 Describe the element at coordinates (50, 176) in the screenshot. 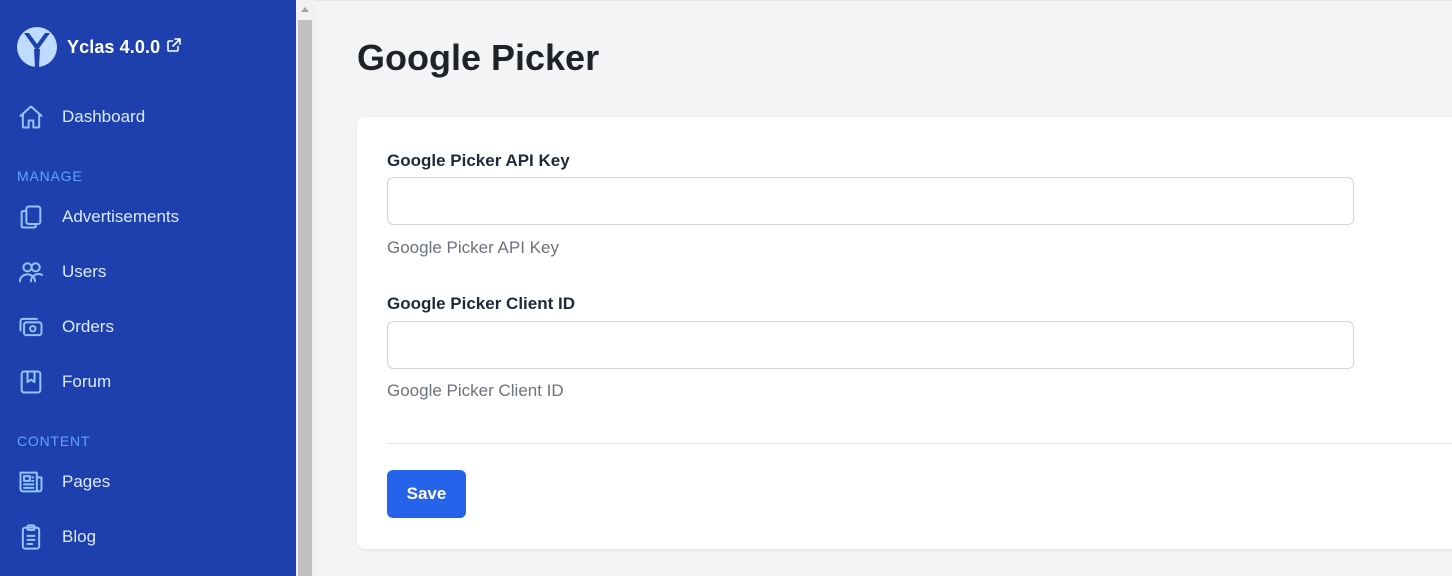

I see `section-title-manage: MANAGE` at that location.